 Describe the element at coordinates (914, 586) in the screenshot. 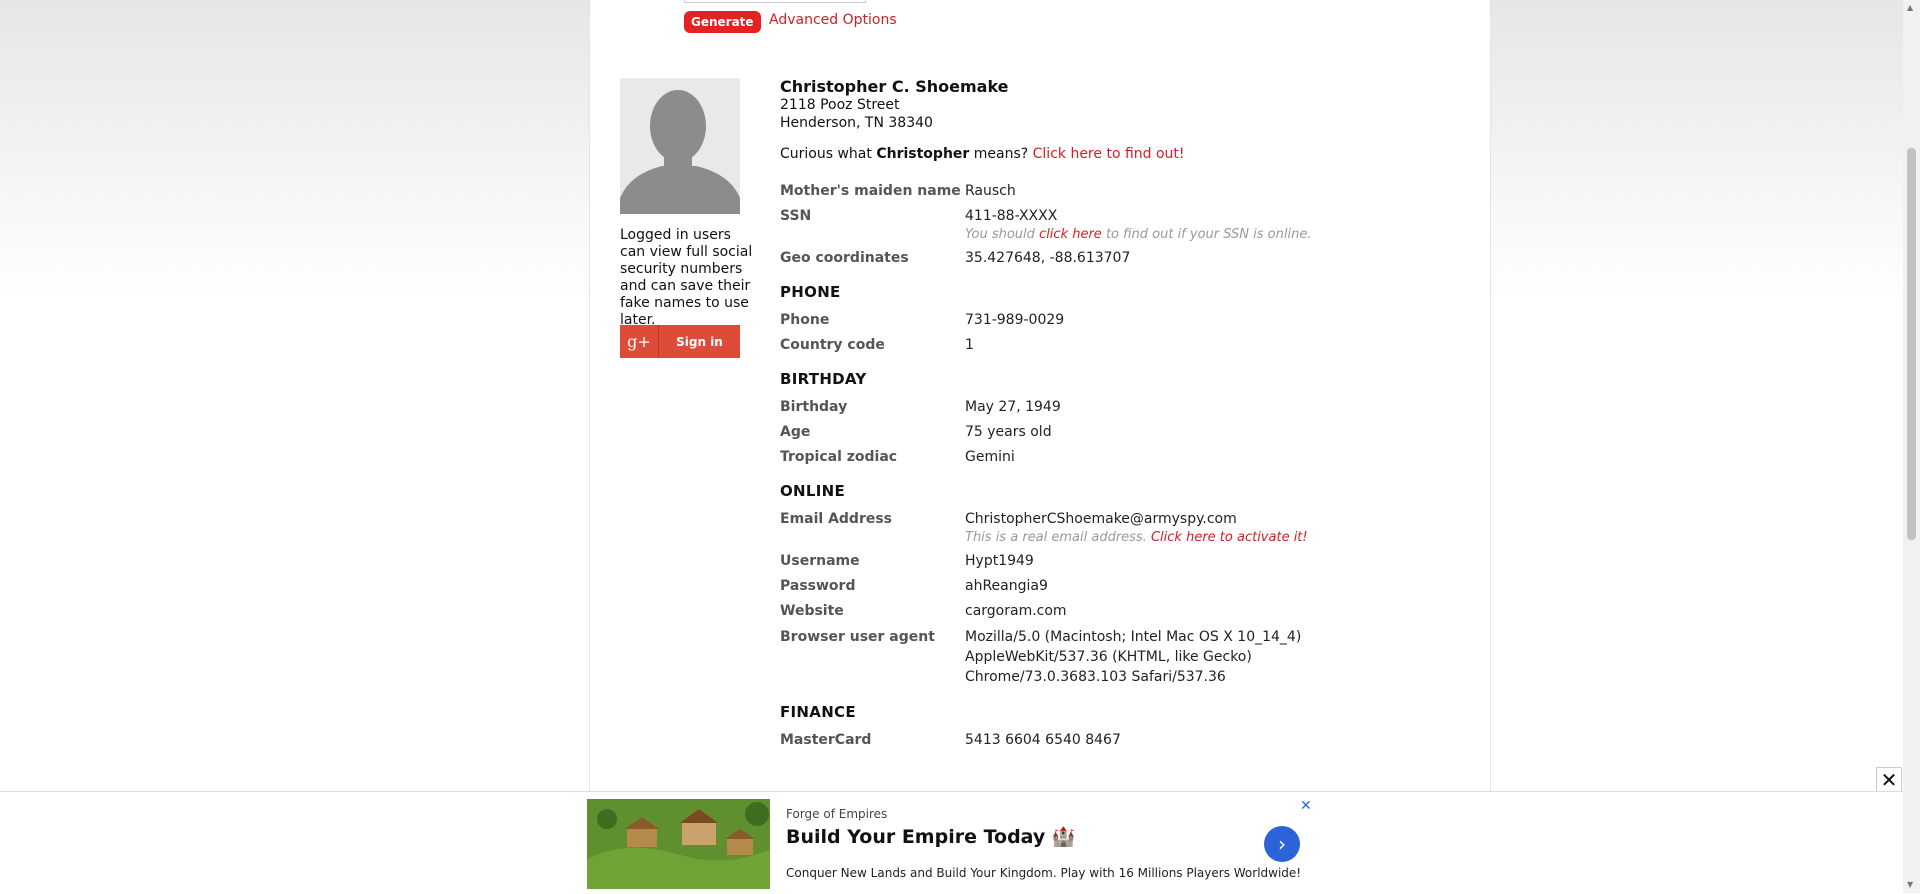

I see `password-row: Password ahReangia9` at that location.